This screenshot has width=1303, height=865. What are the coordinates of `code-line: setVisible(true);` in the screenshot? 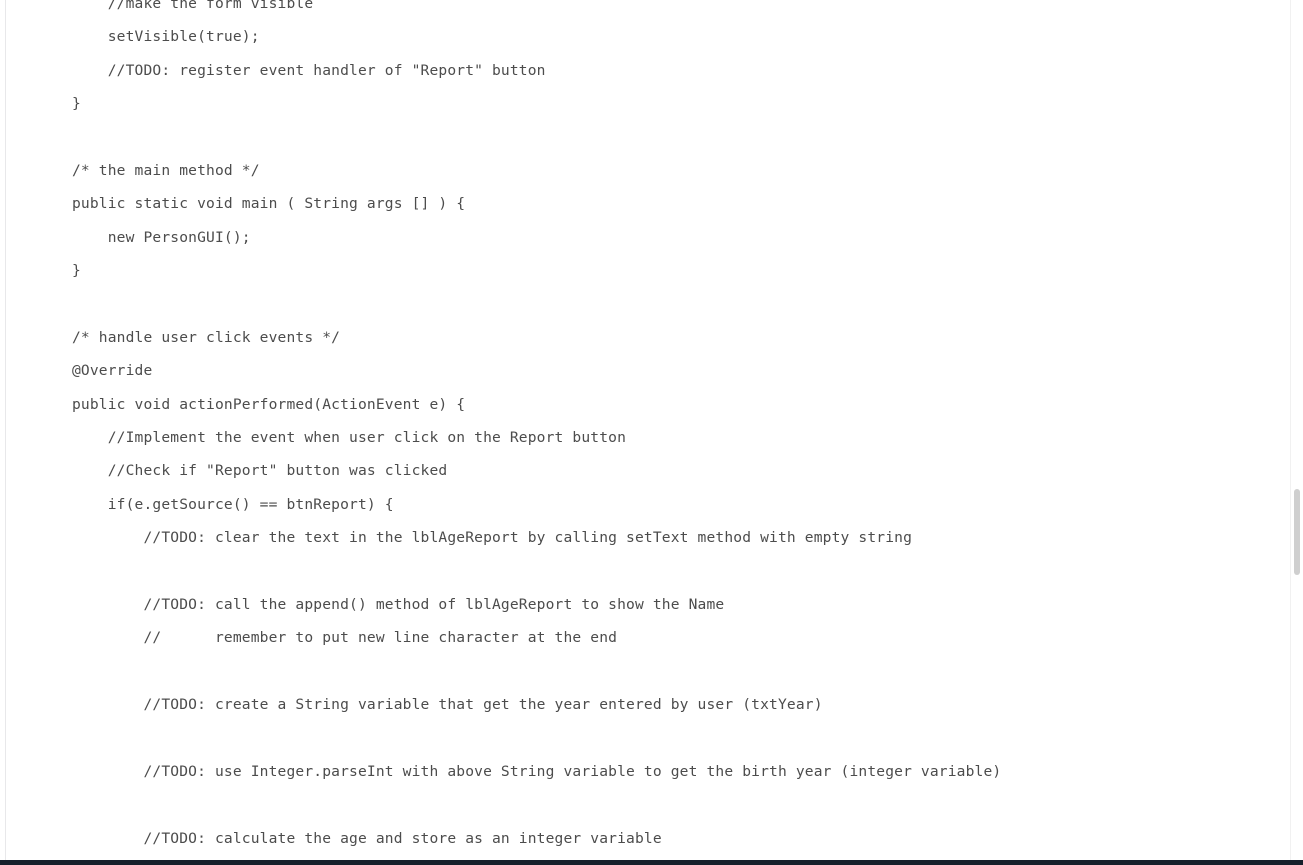 It's located at (166, 37).